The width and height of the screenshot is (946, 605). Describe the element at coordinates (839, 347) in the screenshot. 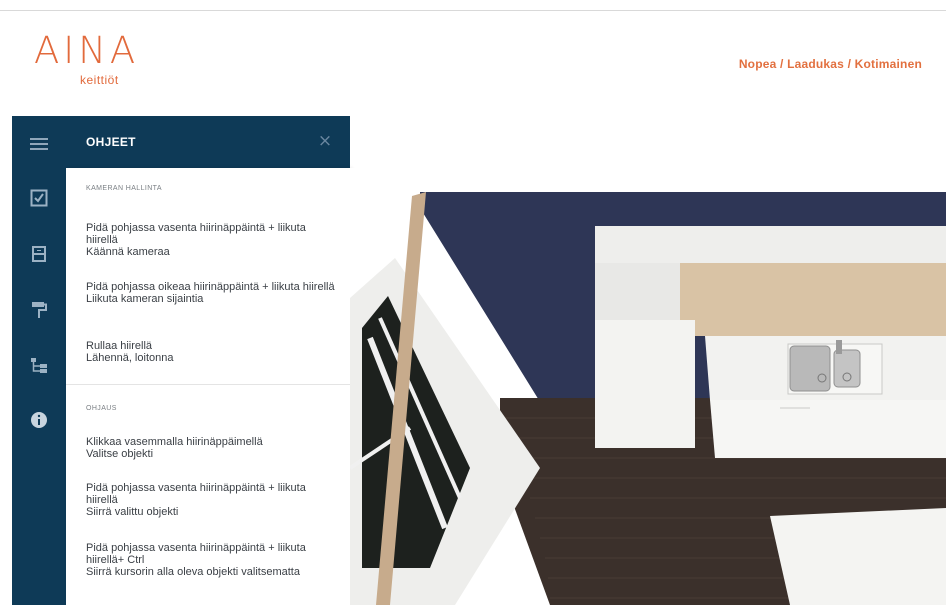

I see `faucet` at that location.